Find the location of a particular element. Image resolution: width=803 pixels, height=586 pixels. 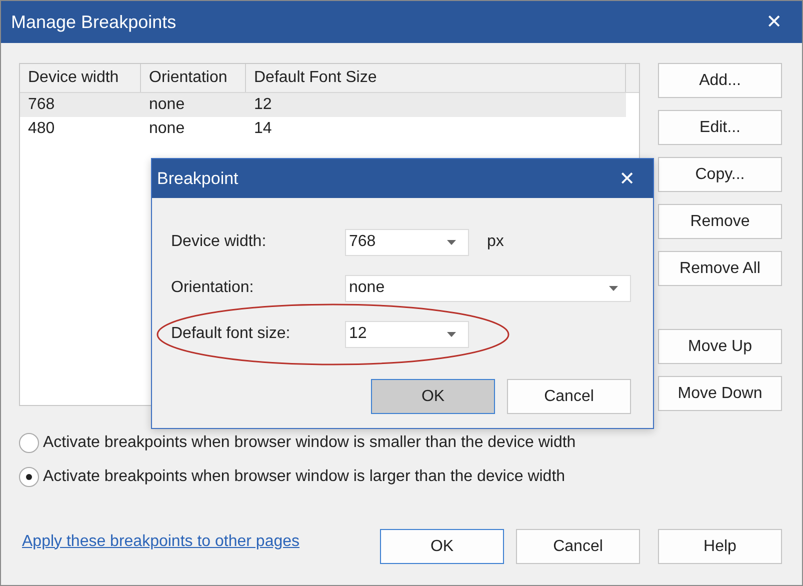

field-label: Device width: is located at coordinates (219, 242).